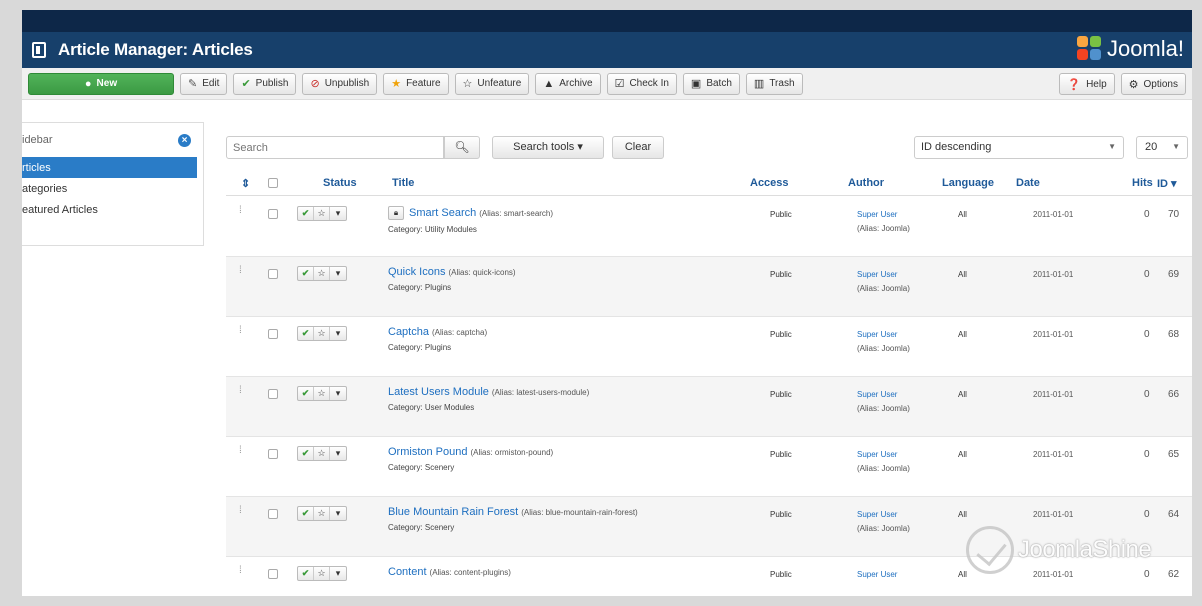 The image size is (1202, 606). What do you see at coordinates (340, 83) in the screenshot?
I see `unpublish-button: ⊘ Unpublish` at bounding box center [340, 83].